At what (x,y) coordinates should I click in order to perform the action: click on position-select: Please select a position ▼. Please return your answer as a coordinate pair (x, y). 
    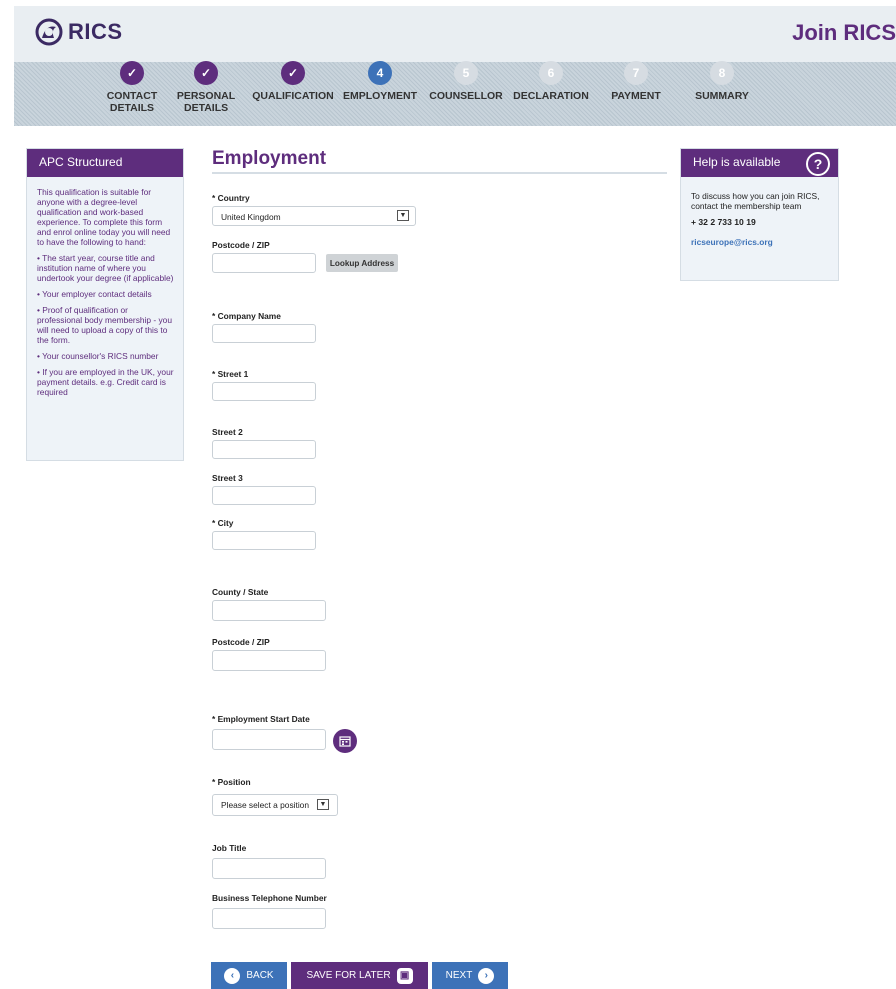
    Looking at the image, I should click on (275, 805).